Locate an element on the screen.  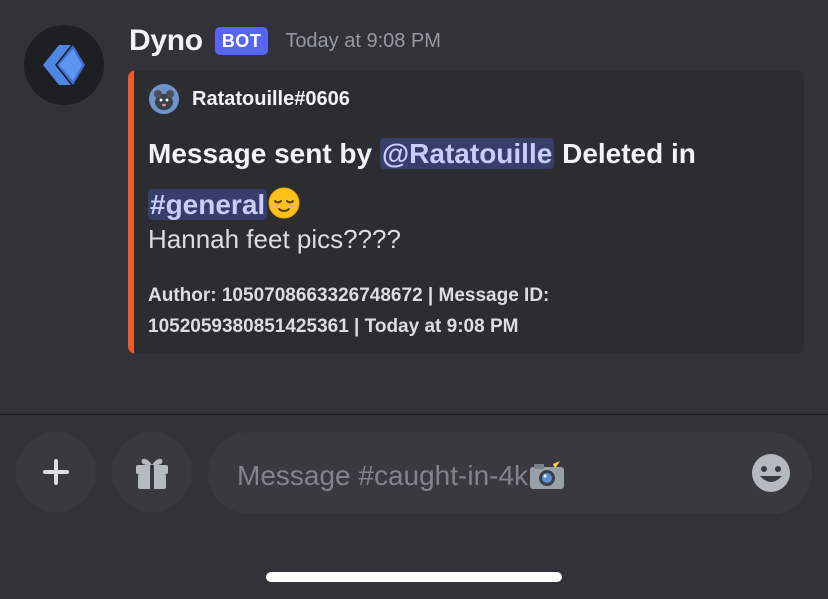
embed-title-prefix: Message sent by is located at coordinates (264, 153).